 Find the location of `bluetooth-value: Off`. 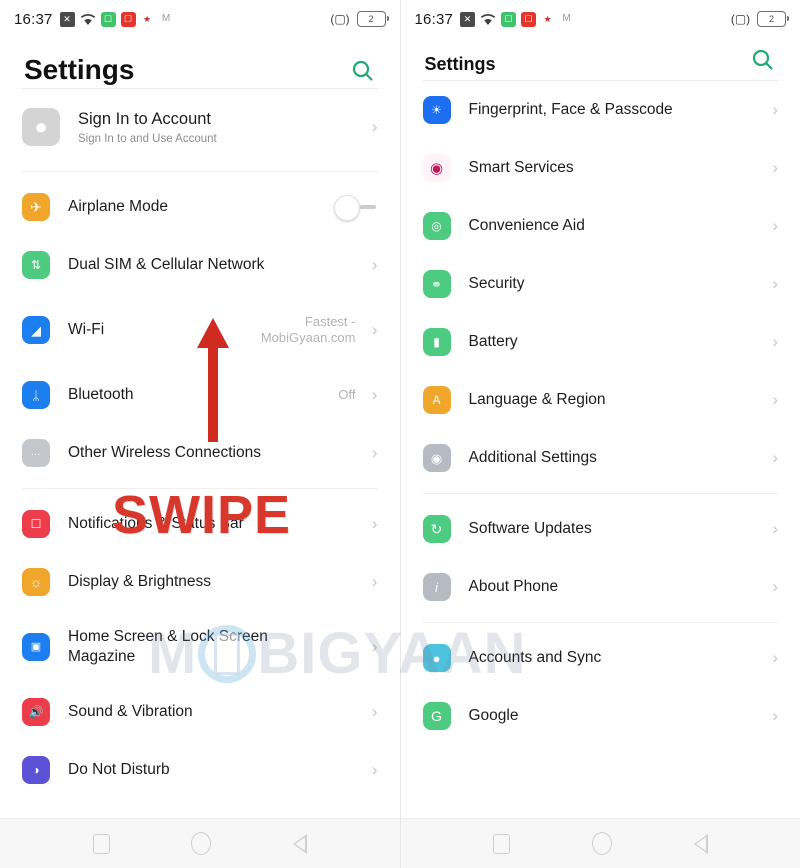

bluetooth-value: Off is located at coordinates (347, 394).